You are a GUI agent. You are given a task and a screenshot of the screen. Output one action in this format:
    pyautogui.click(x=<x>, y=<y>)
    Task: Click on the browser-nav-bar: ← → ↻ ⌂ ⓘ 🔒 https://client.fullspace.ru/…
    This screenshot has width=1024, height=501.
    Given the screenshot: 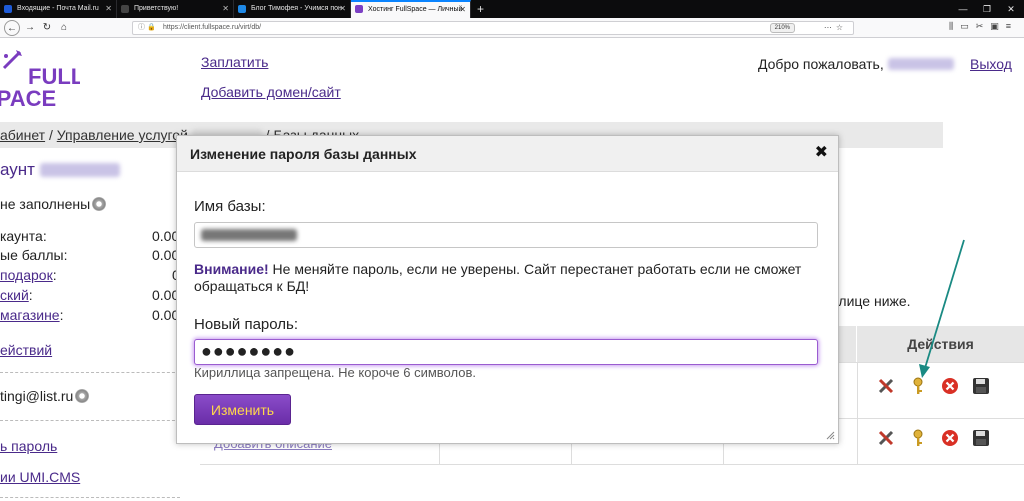 What is the action you would take?
    pyautogui.click(x=512, y=28)
    